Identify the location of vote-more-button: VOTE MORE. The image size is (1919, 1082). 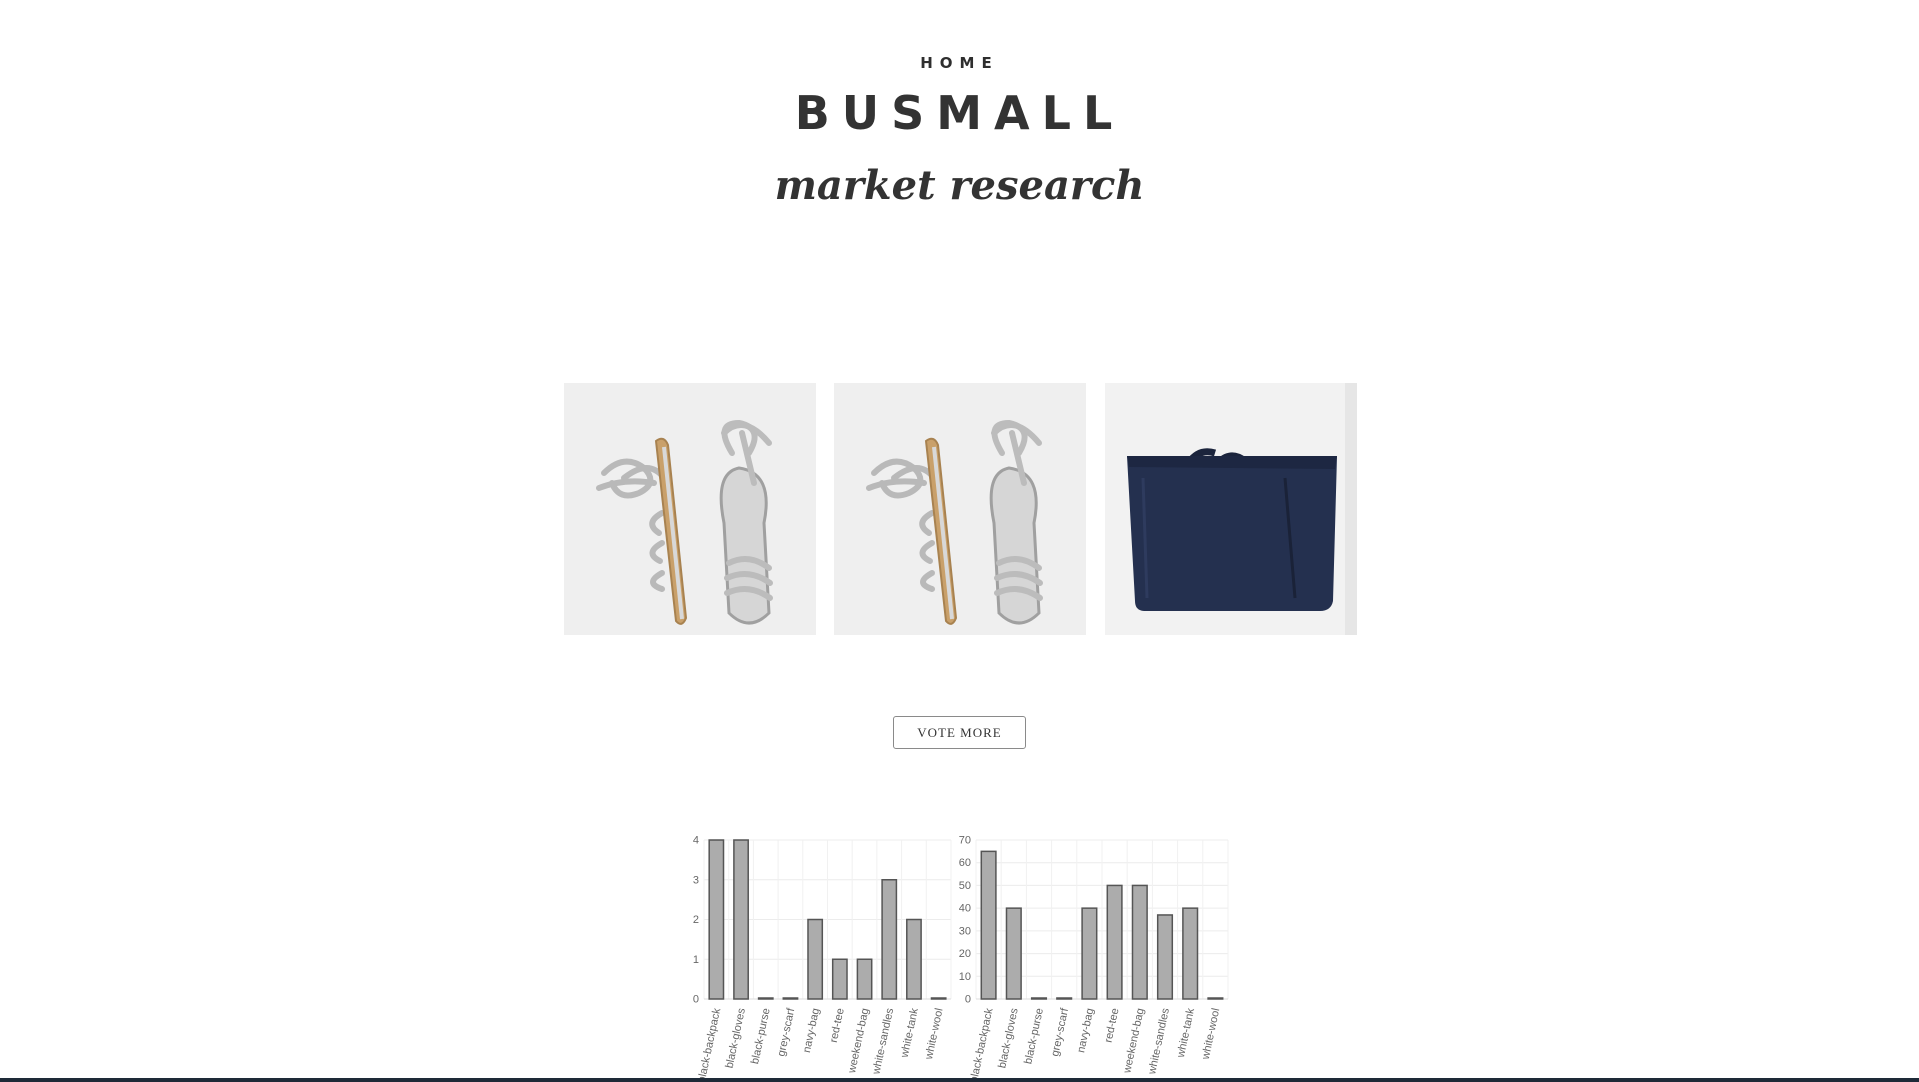
(959, 732).